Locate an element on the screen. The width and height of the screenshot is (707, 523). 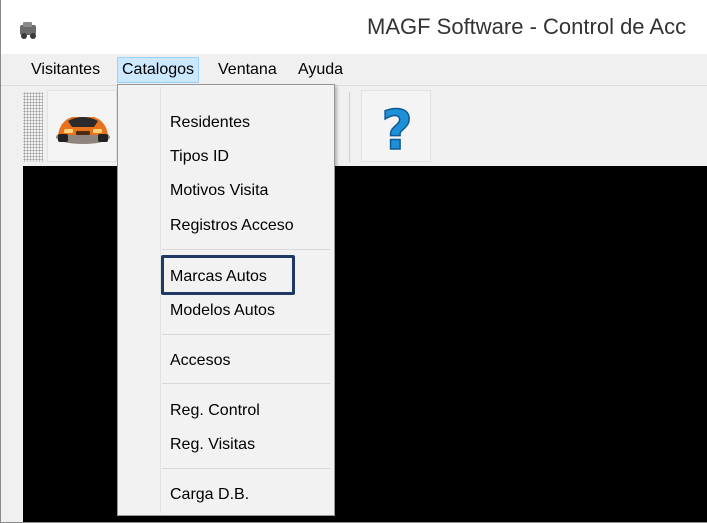
menu-item-registros-acceso: Registros Acceso is located at coordinates (232, 226).